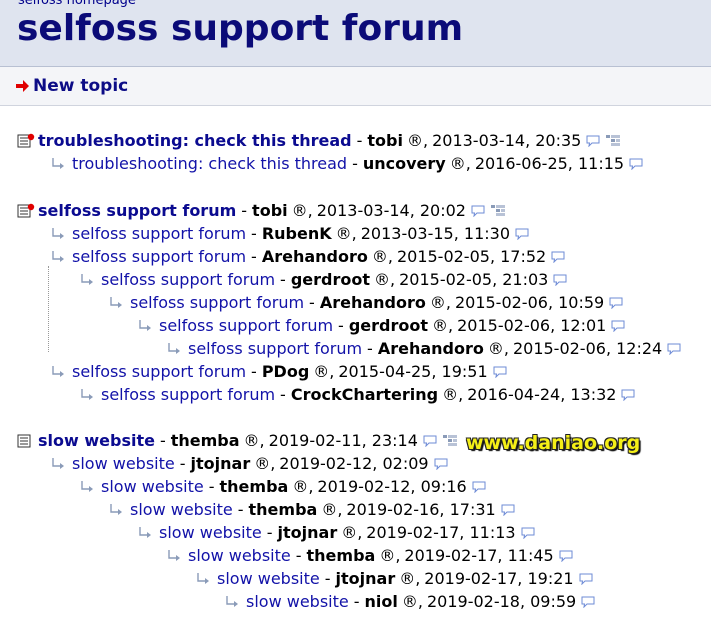 This screenshot has height=631, width=711. What do you see at coordinates (365, 578) in the screenshot?
I see `post-author: jtojnar` at bounding box center [365, 578].